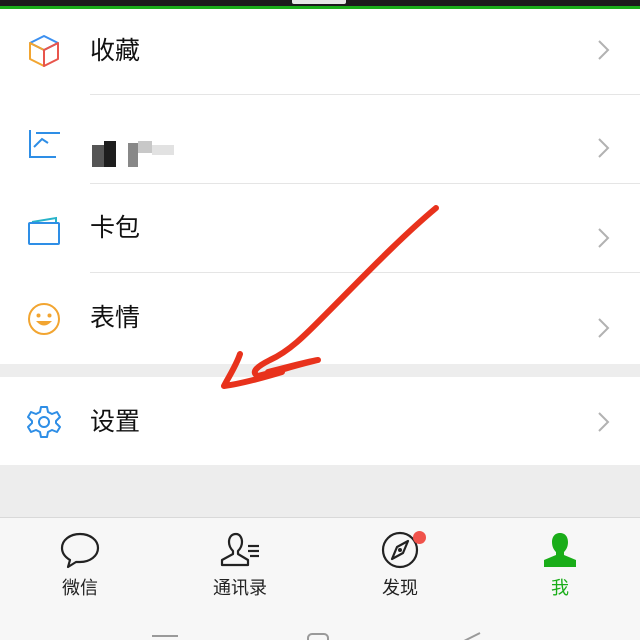 This screenshot has height=640, width=640. I want to click on tab-label: 微信, so click(80, 588).